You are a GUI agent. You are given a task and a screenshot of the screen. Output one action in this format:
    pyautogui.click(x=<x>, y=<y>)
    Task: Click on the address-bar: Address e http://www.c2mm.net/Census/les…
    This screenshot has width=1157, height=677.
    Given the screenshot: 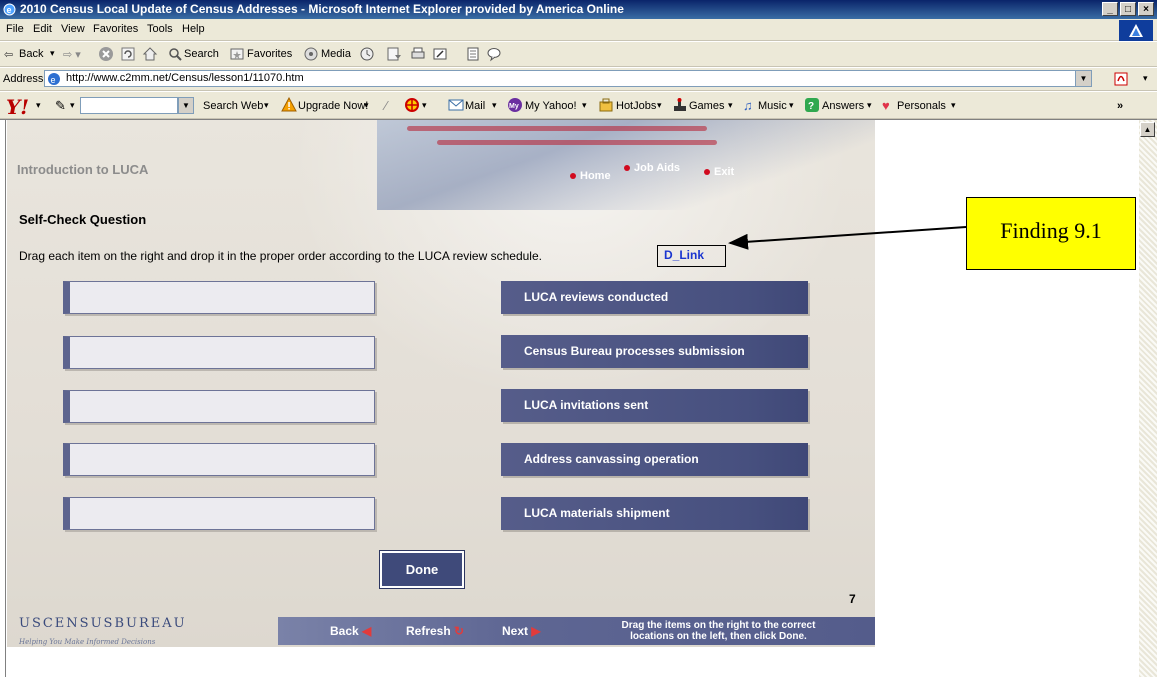 What is the action you would take?
    pyautogui.click(x=578, y=79)
    